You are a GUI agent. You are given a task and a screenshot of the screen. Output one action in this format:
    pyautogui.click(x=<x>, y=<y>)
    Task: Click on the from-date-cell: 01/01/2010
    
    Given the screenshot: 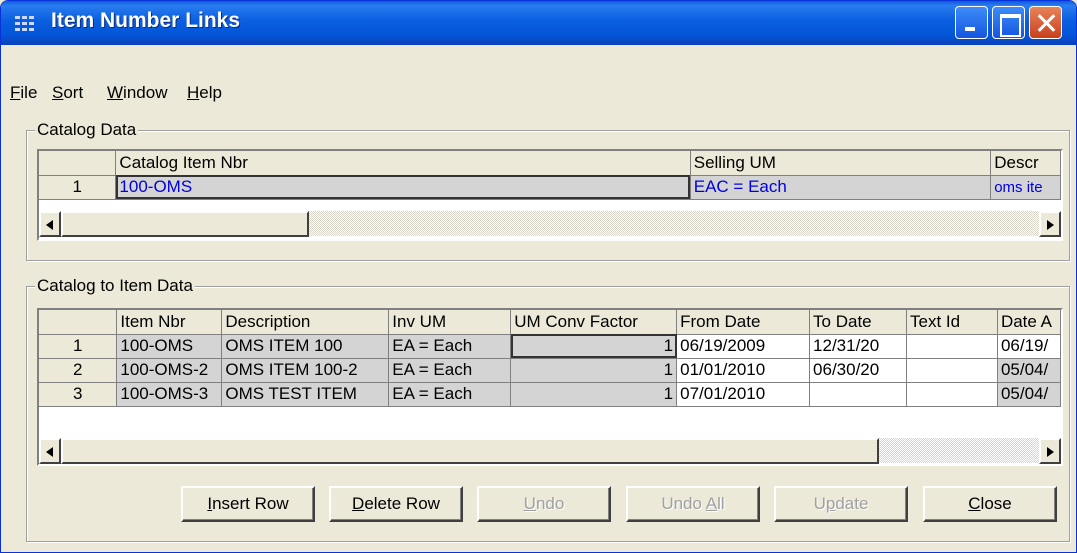 What is the action you would take?
    pyautogui.click(x=743, y=370)
    